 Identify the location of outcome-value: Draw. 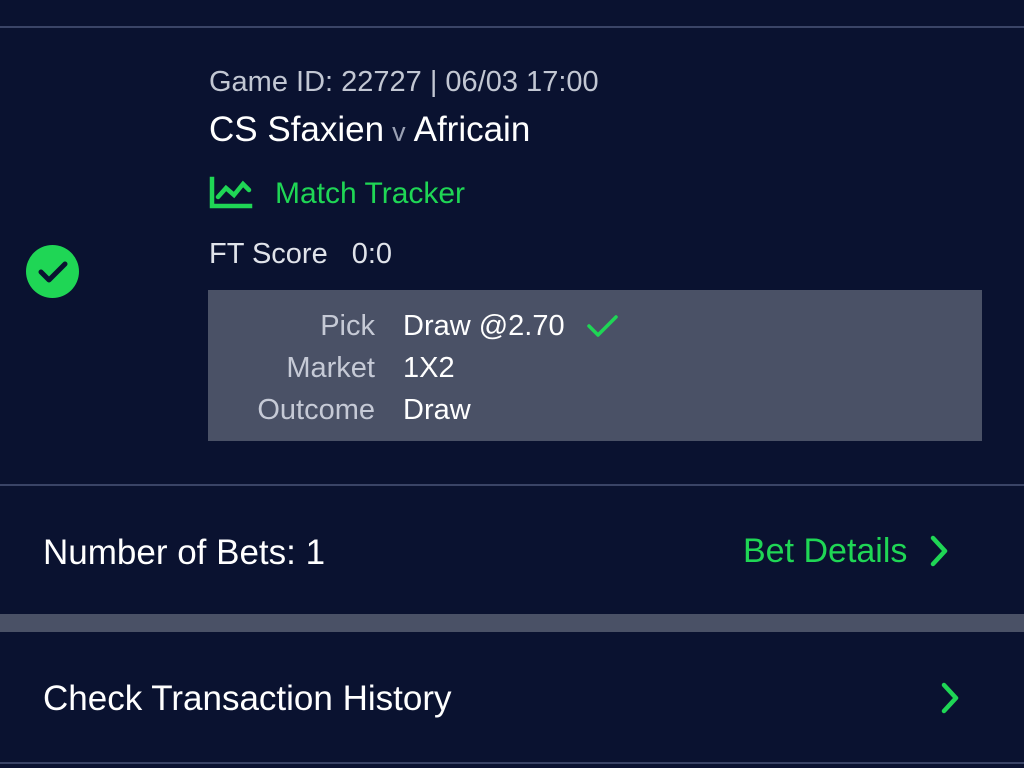
(437, 409).